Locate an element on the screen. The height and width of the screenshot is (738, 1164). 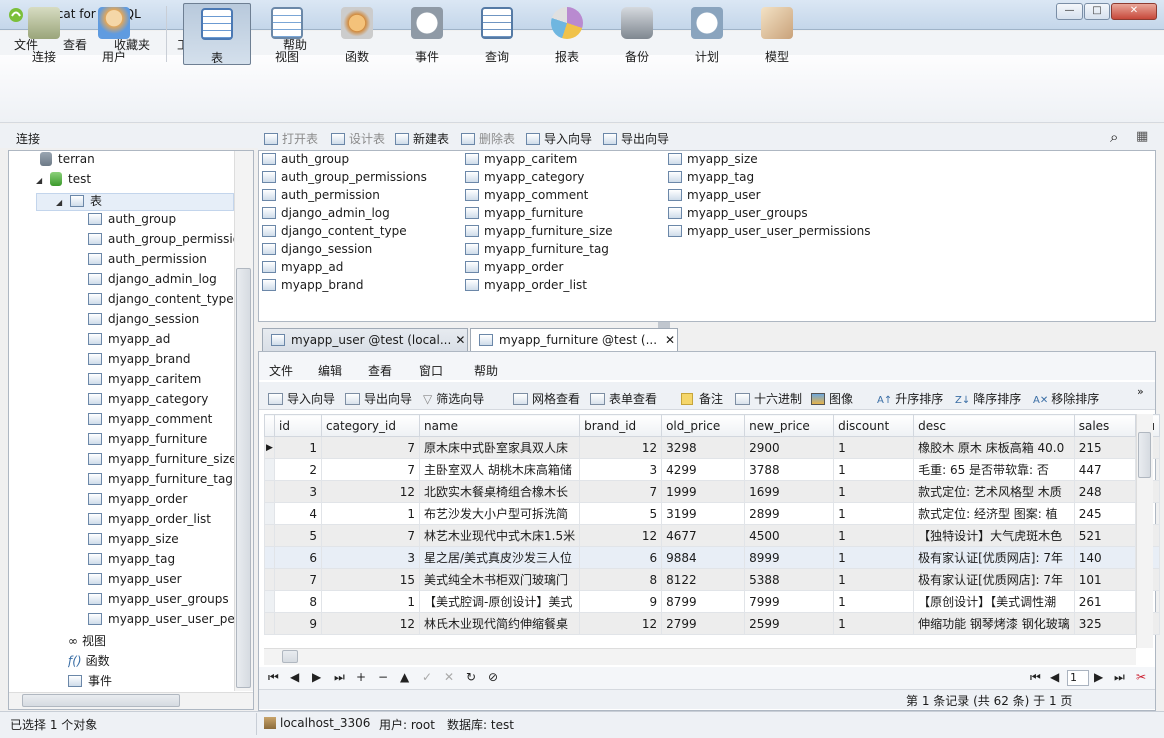
tree-table-item: myapp_furniture is located at coordinates (161, 442).